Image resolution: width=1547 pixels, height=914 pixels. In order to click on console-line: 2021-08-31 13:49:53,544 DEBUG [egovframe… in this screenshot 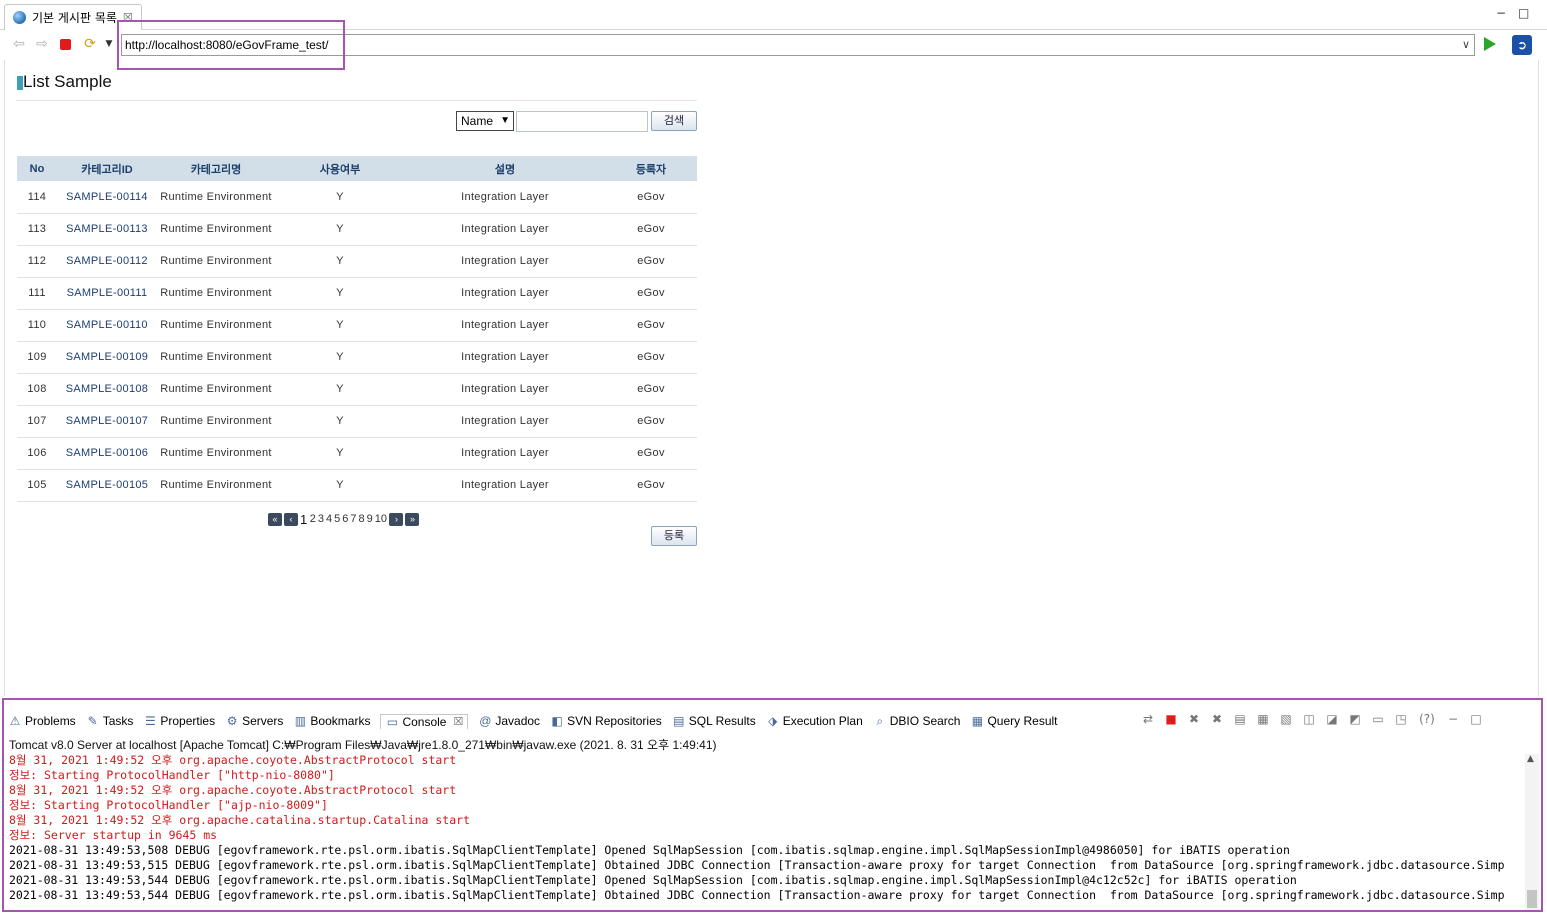, I will do `click(653, 880)`.